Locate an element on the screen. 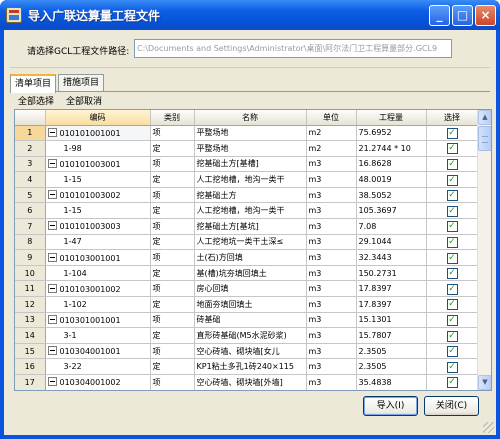 The width and height of the screenshot is (500, 439). code-cell: 1-47 is located at coordinates (98, 242).